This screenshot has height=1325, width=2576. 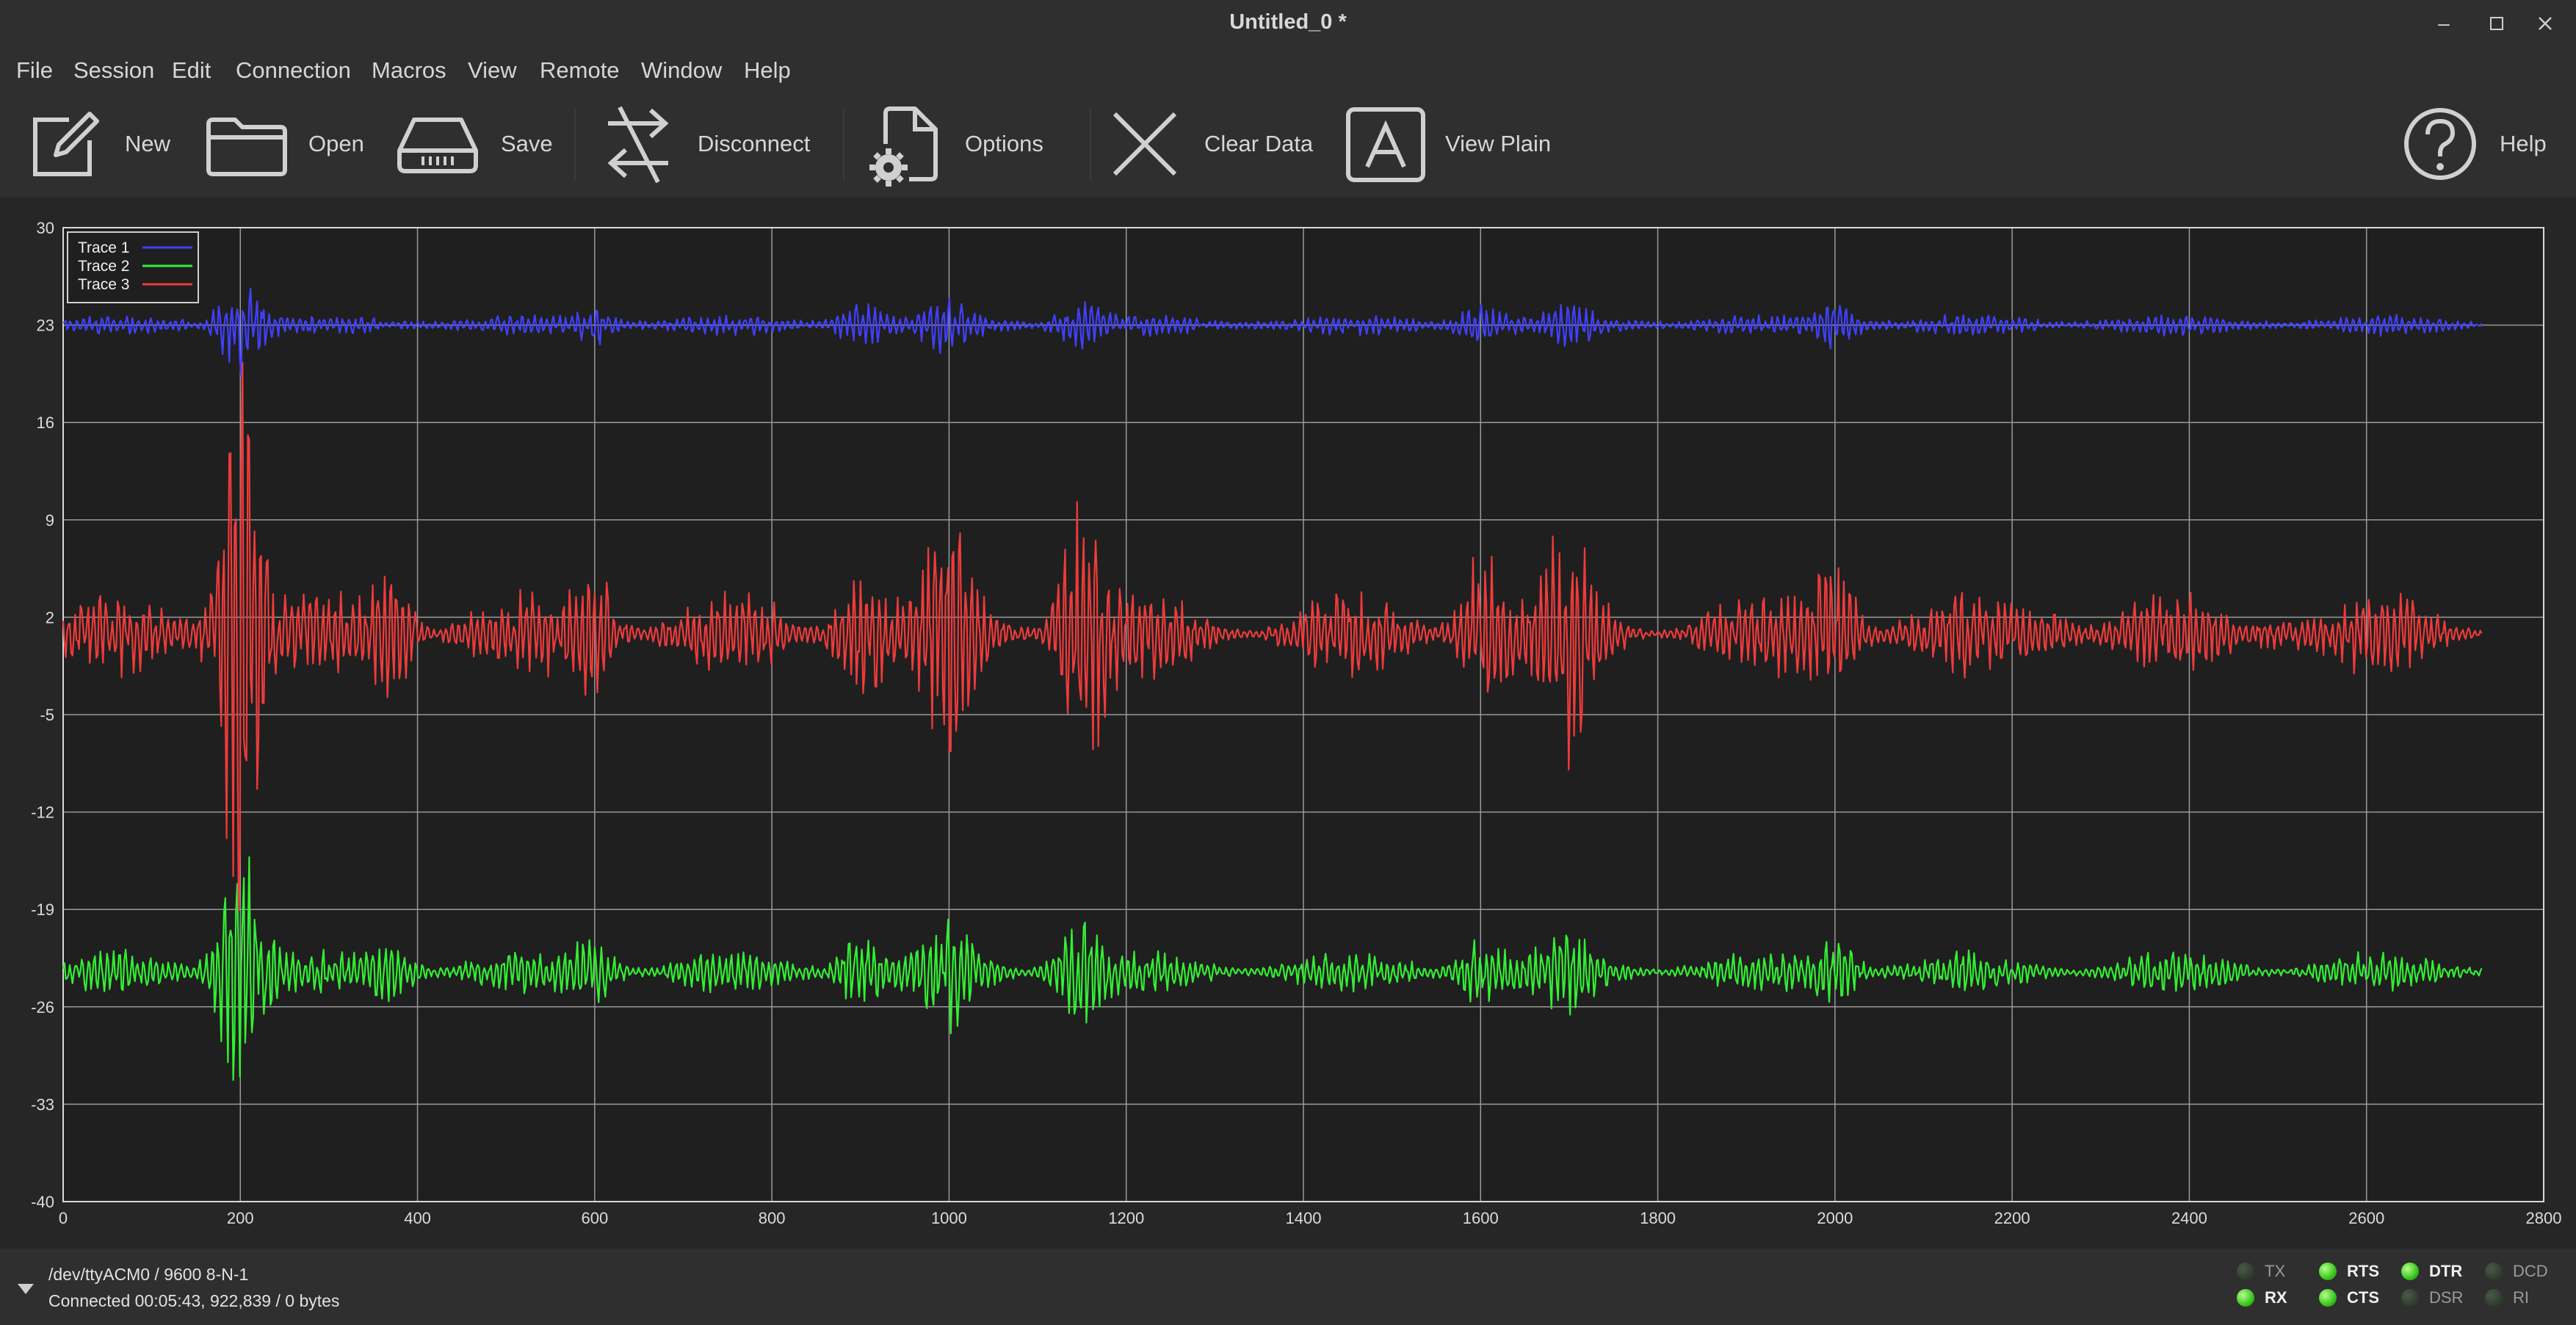 What do you see at coordinates (191, 70) in the screenshot?
I see `menu-edit: Edit` at bounding box center [191, 70].